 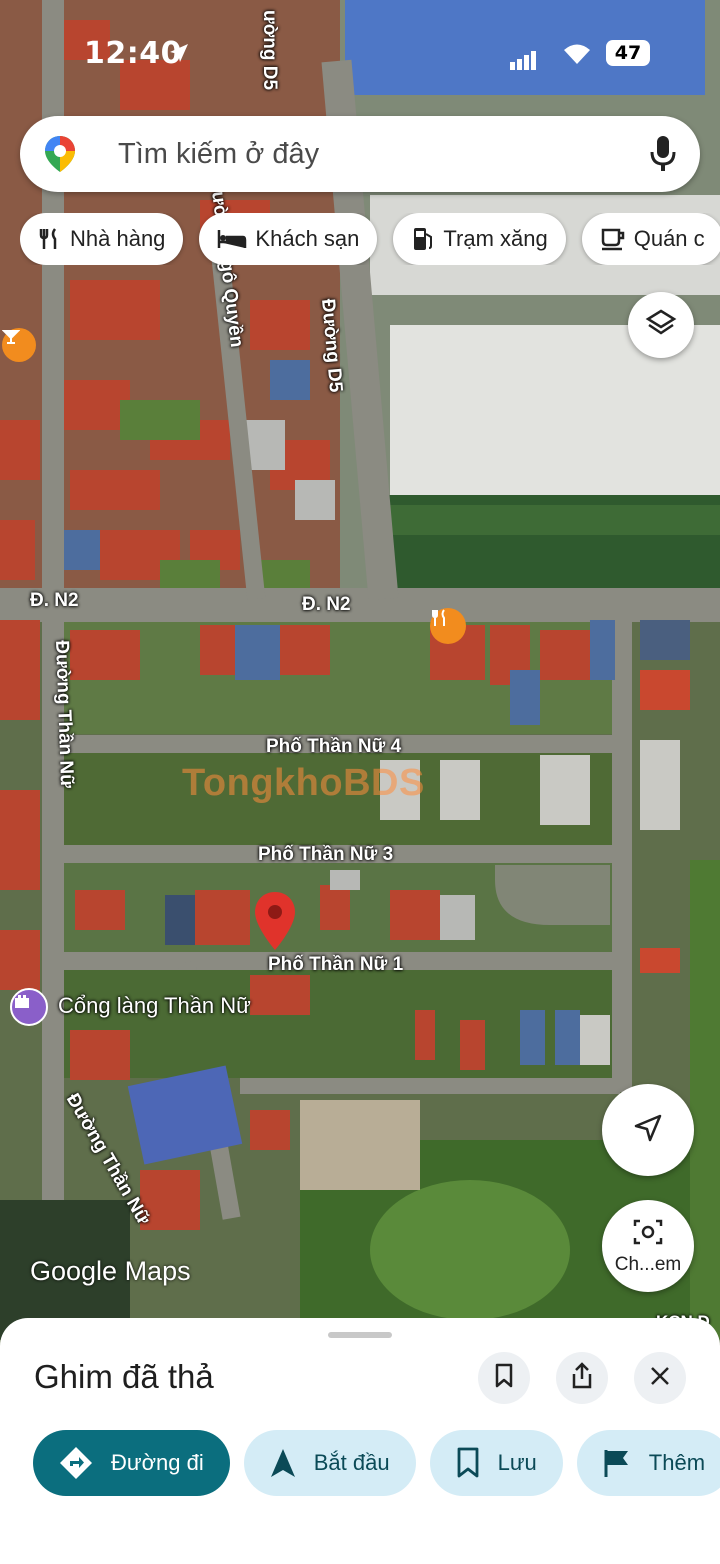 I want to click on my-location-button, so click(x=648, y=1130).